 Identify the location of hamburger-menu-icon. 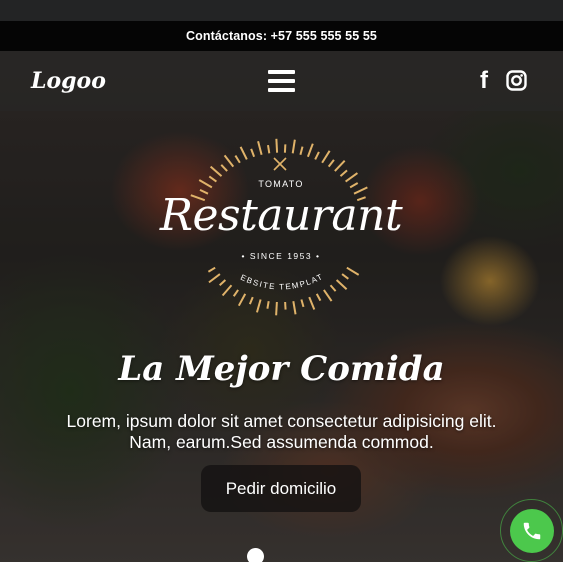
(281, 81).